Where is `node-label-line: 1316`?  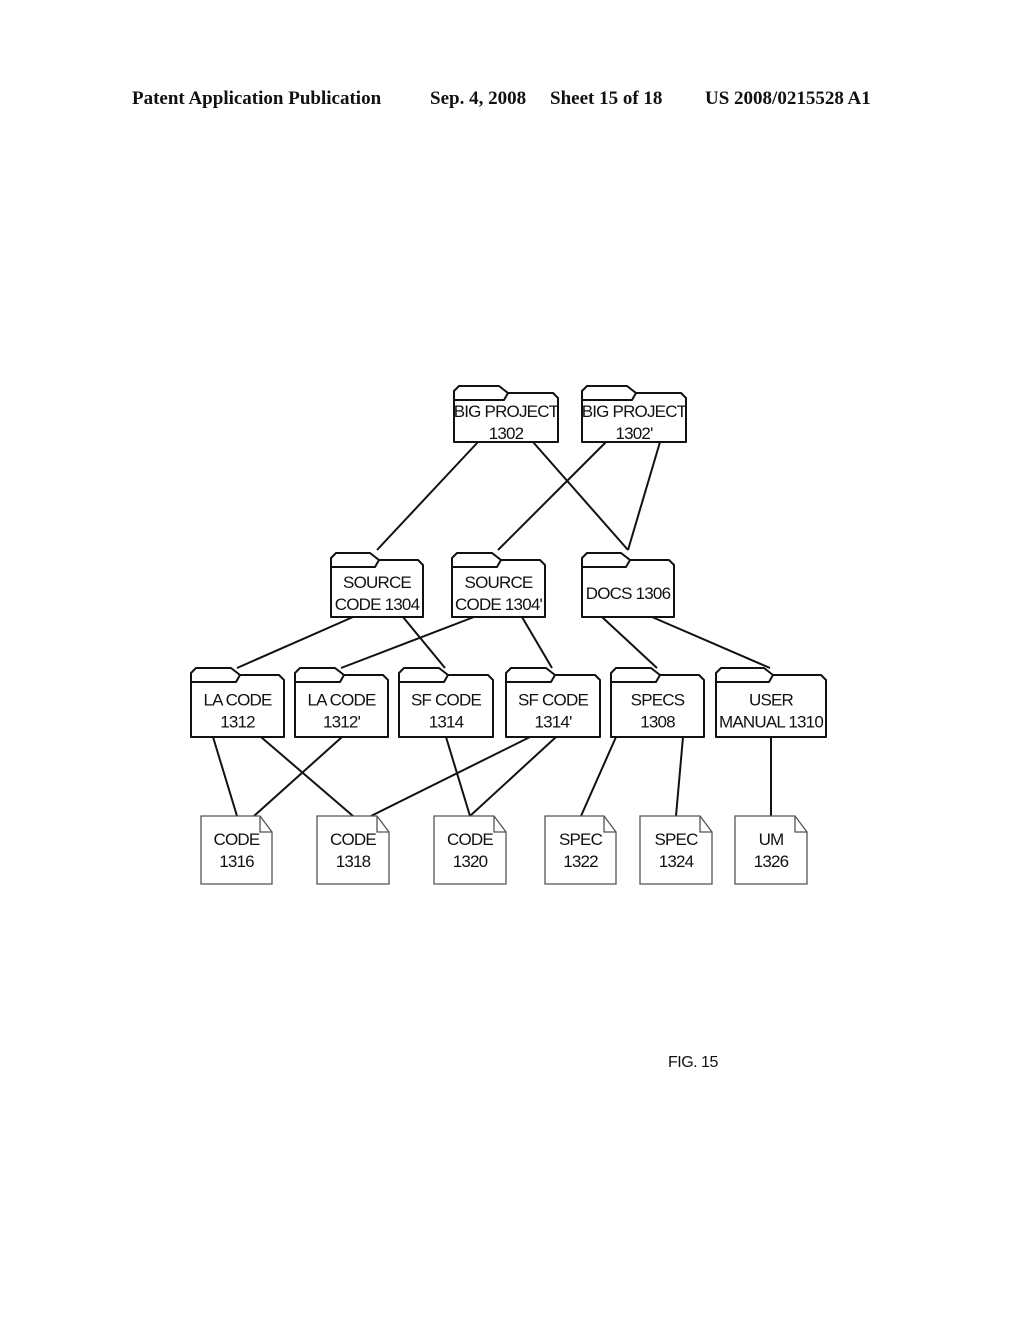 node-label-line: 1316 is located at coordinates (236, 861).